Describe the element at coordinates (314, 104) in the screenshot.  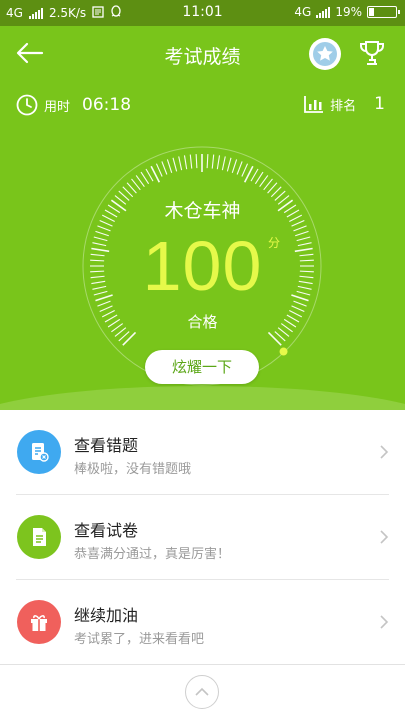
I see `bar-chart-icon` at that location.